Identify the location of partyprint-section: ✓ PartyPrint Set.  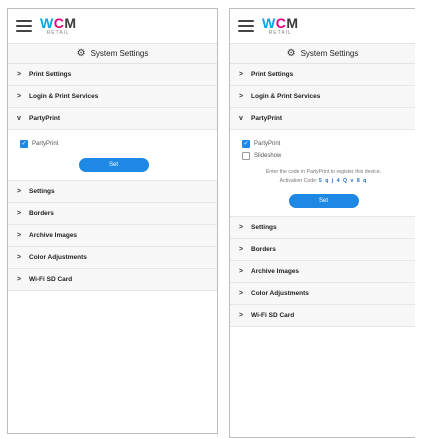
(112, 155).